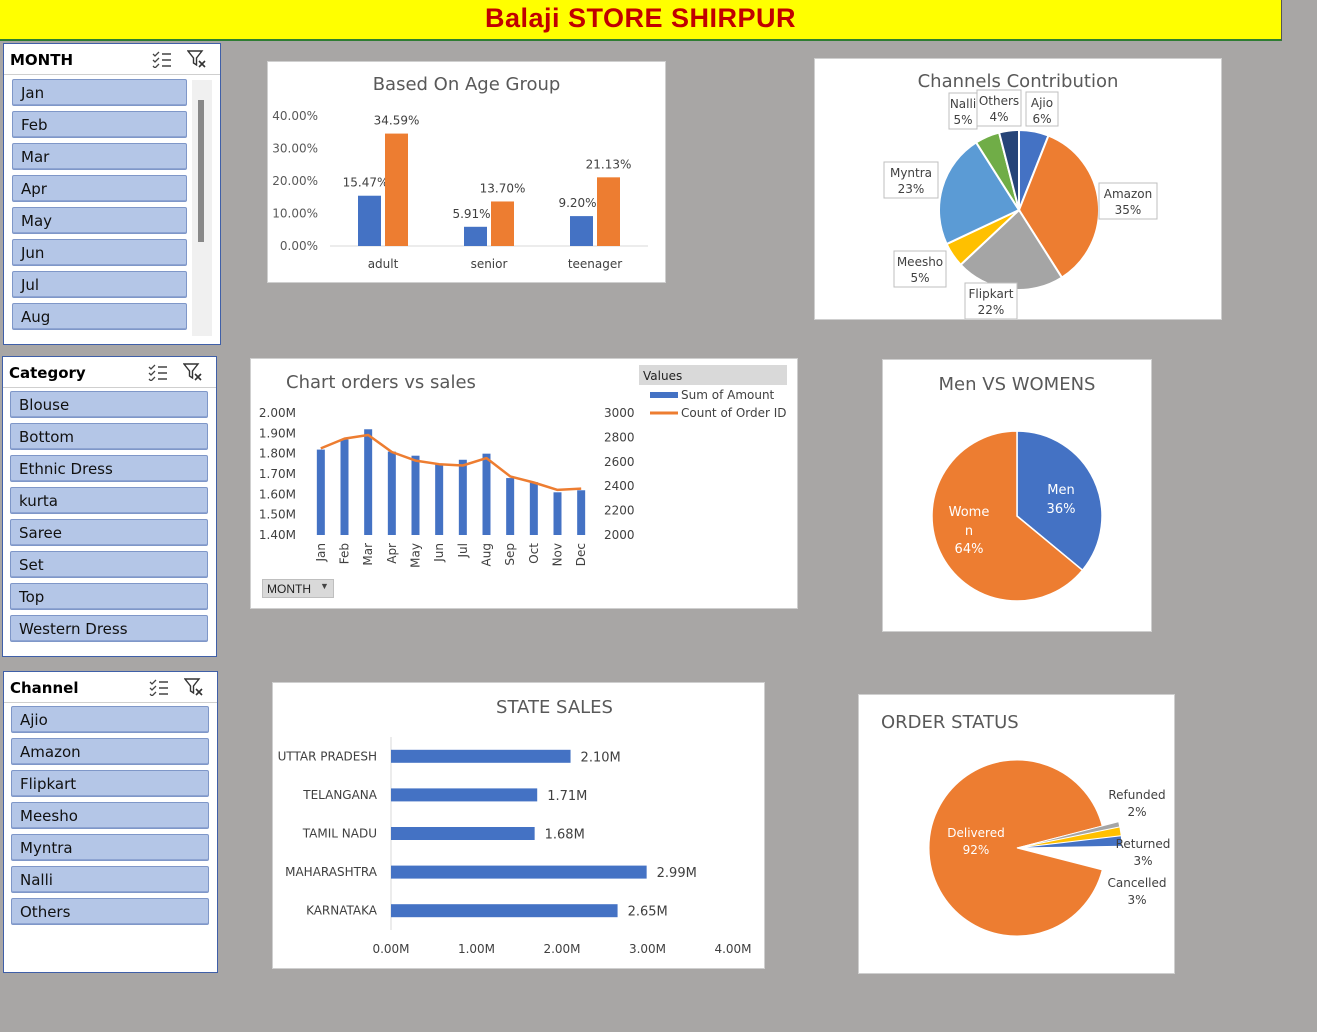  I want to click on filter-label: MONTH, so click(289, 589).